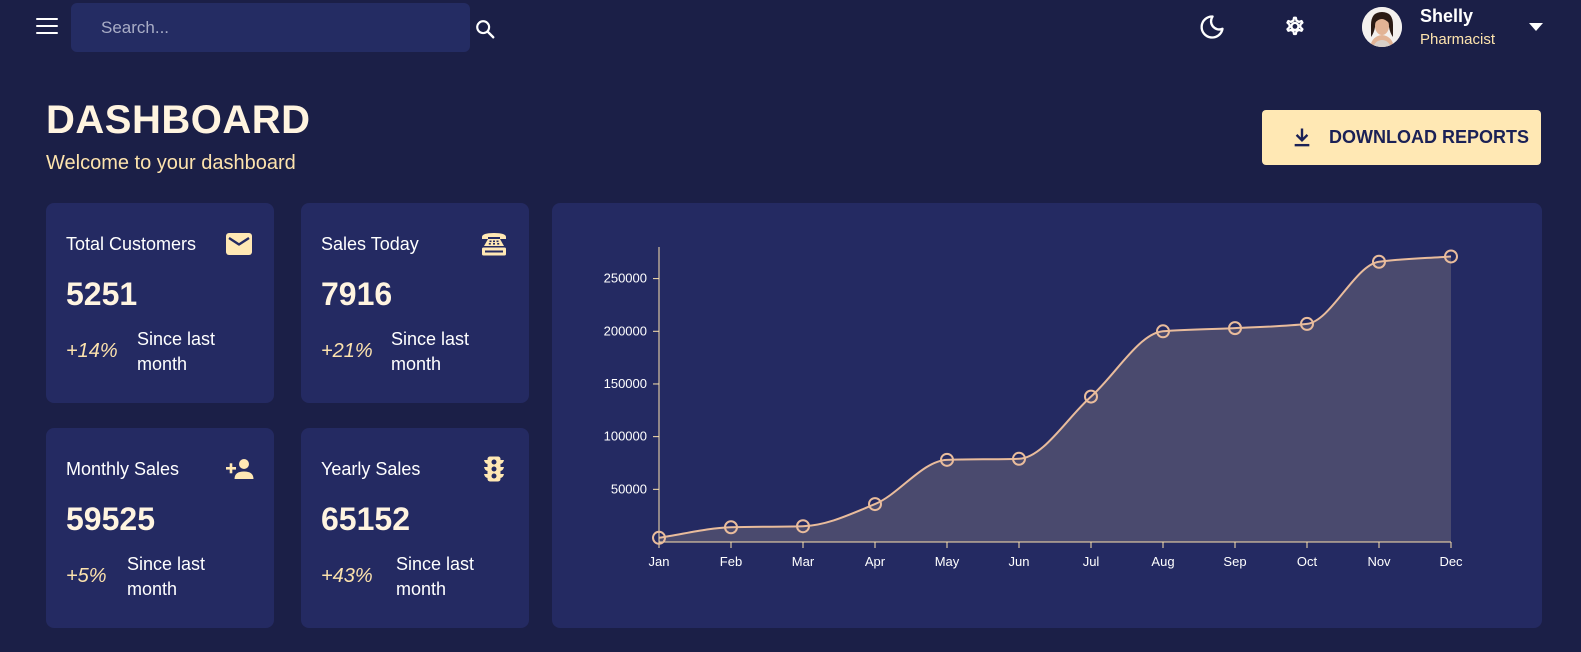 The width and height of the screenshot is (1581, 652). I want to click on mail-icon, so click(239, 244).